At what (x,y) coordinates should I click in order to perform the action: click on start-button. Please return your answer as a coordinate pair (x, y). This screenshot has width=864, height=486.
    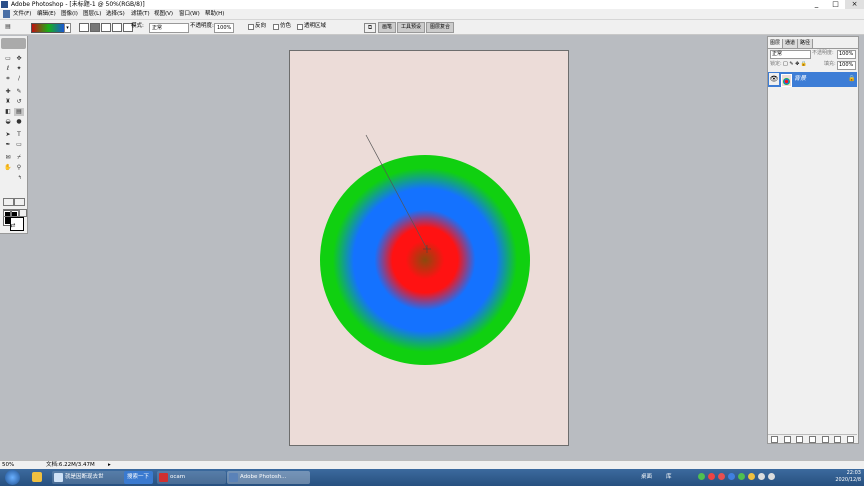
    Looking at the image, I should click on (12, 477).